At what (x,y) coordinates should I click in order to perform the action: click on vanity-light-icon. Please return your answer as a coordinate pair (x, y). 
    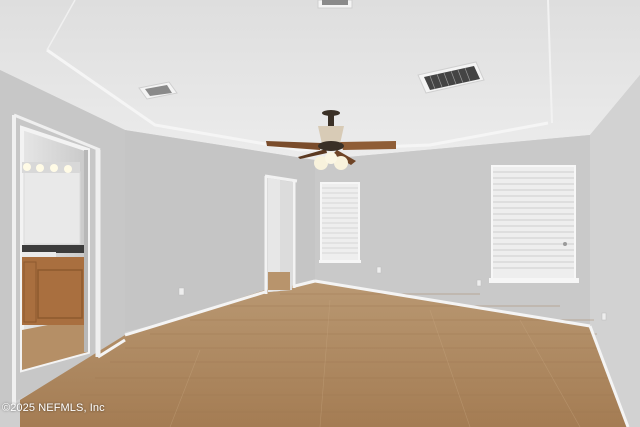
    Looking at the image, I should click on (51, 167).